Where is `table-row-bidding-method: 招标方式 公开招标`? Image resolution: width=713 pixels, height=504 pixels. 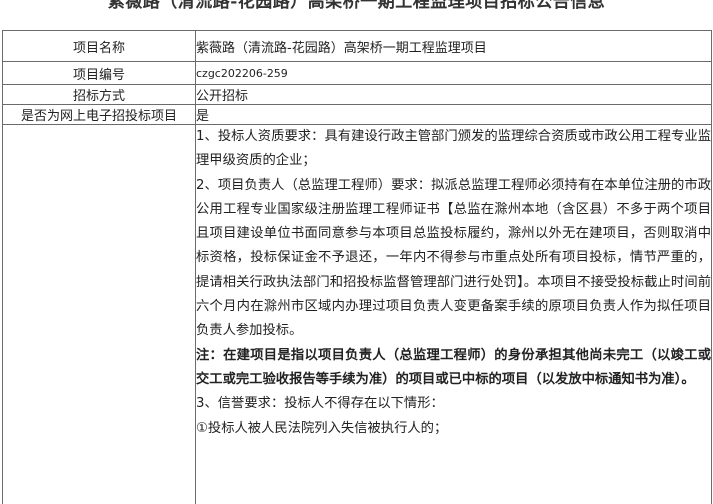
table-row-bidding-method: 招标方式 公开招标 is located at coordinates (357, 94).